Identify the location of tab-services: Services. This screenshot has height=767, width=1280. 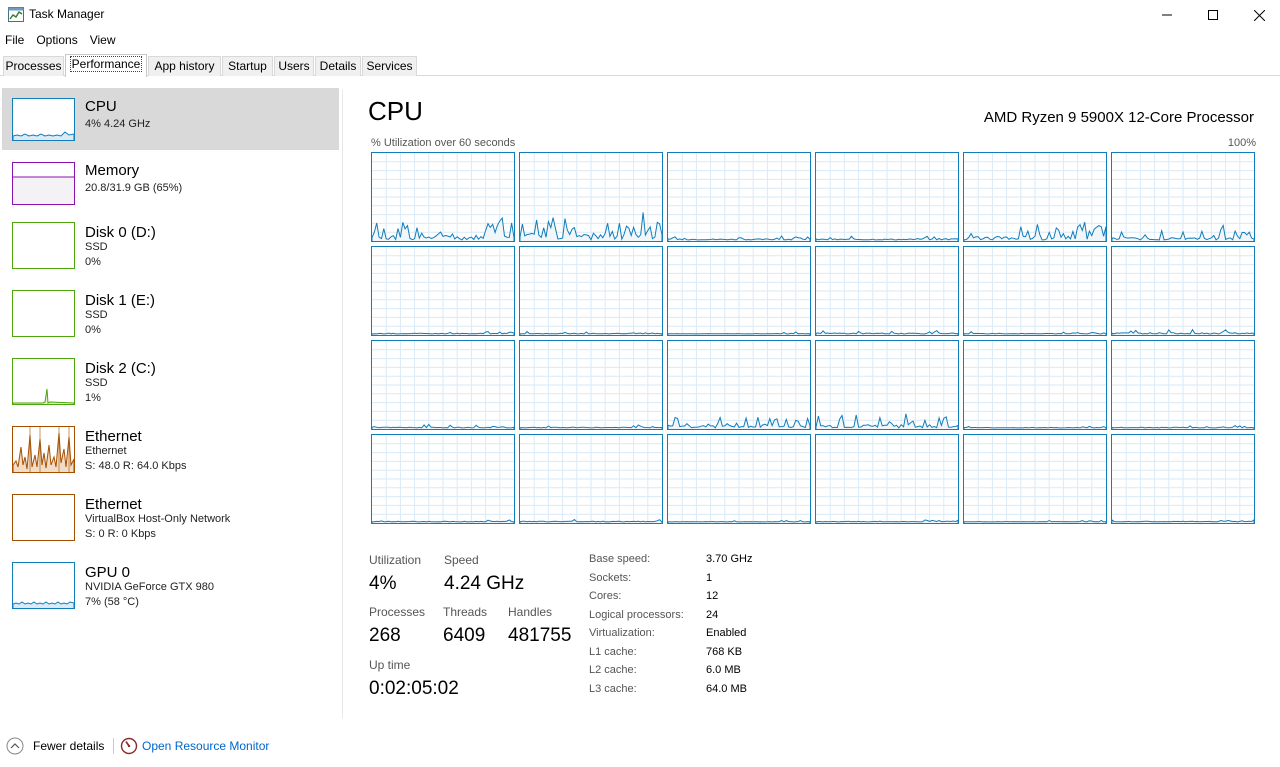
(389, 66).